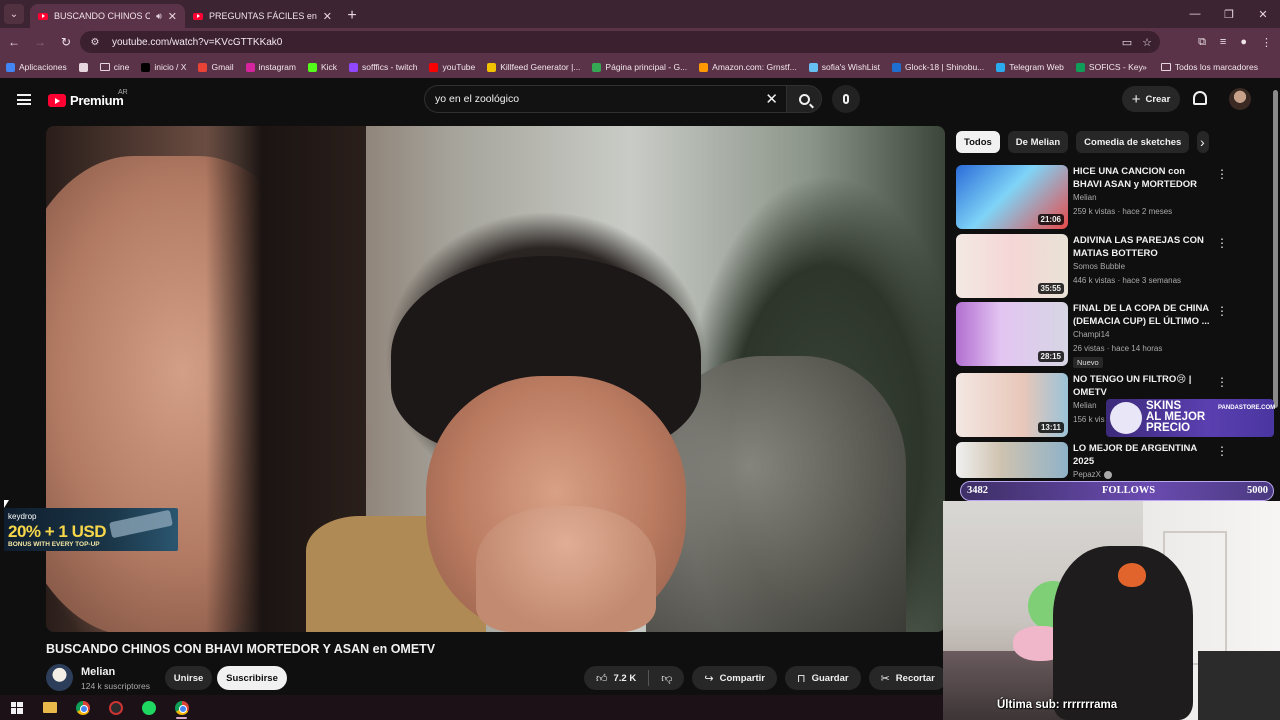 The width and height of the screenshot is (1280, 720). I want to click on recommendation-title: ADIVINA LAS PAREJAS CON MATIAS BOTTERO, so click(1143, 247).